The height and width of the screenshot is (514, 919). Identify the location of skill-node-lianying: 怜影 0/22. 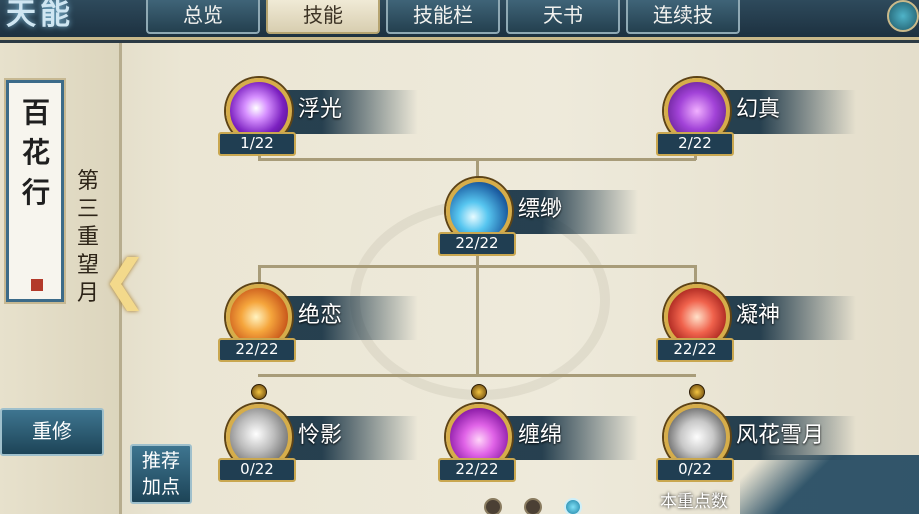
(318, 433).